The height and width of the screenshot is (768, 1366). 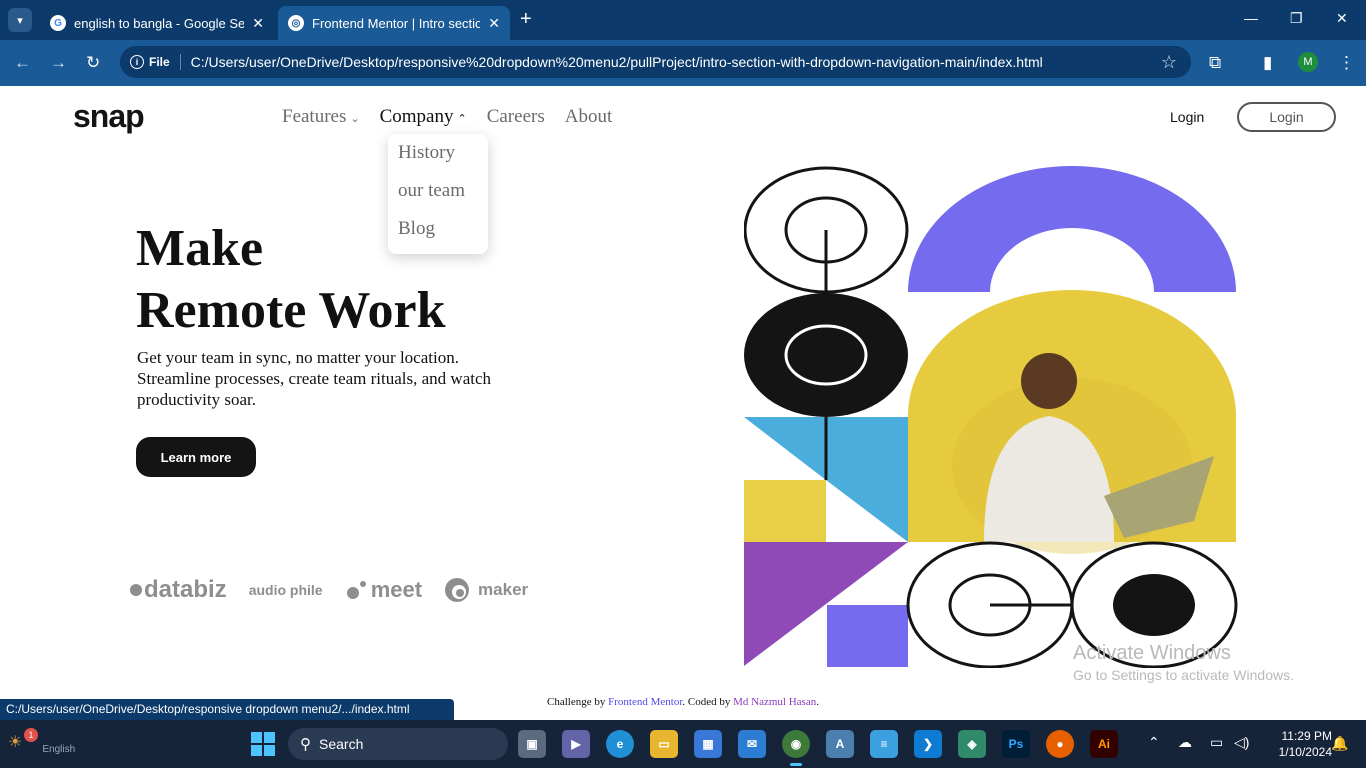 What do you see at coordinates (884, 744) in the screenshot?
I see `notes-icon: ≡` at bounding box center [884, 744].